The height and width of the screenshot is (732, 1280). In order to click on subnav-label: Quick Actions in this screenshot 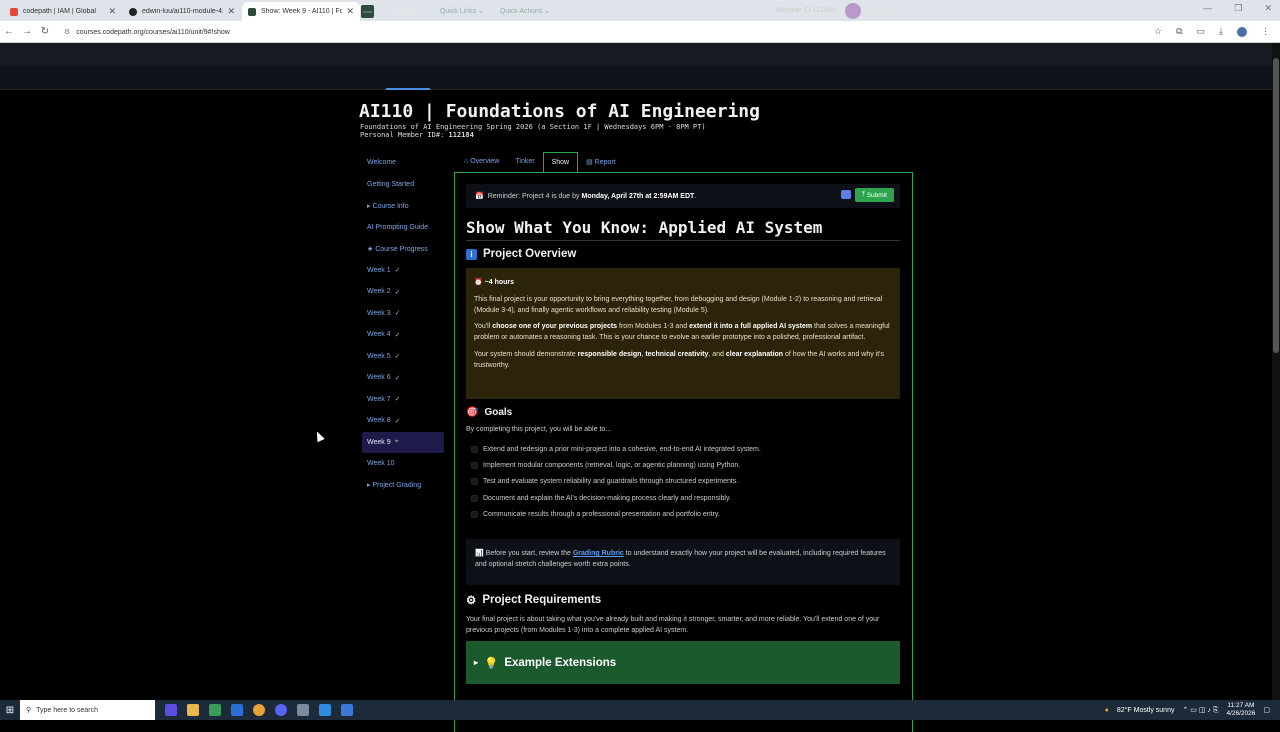, I will do `click(521, 11)`.